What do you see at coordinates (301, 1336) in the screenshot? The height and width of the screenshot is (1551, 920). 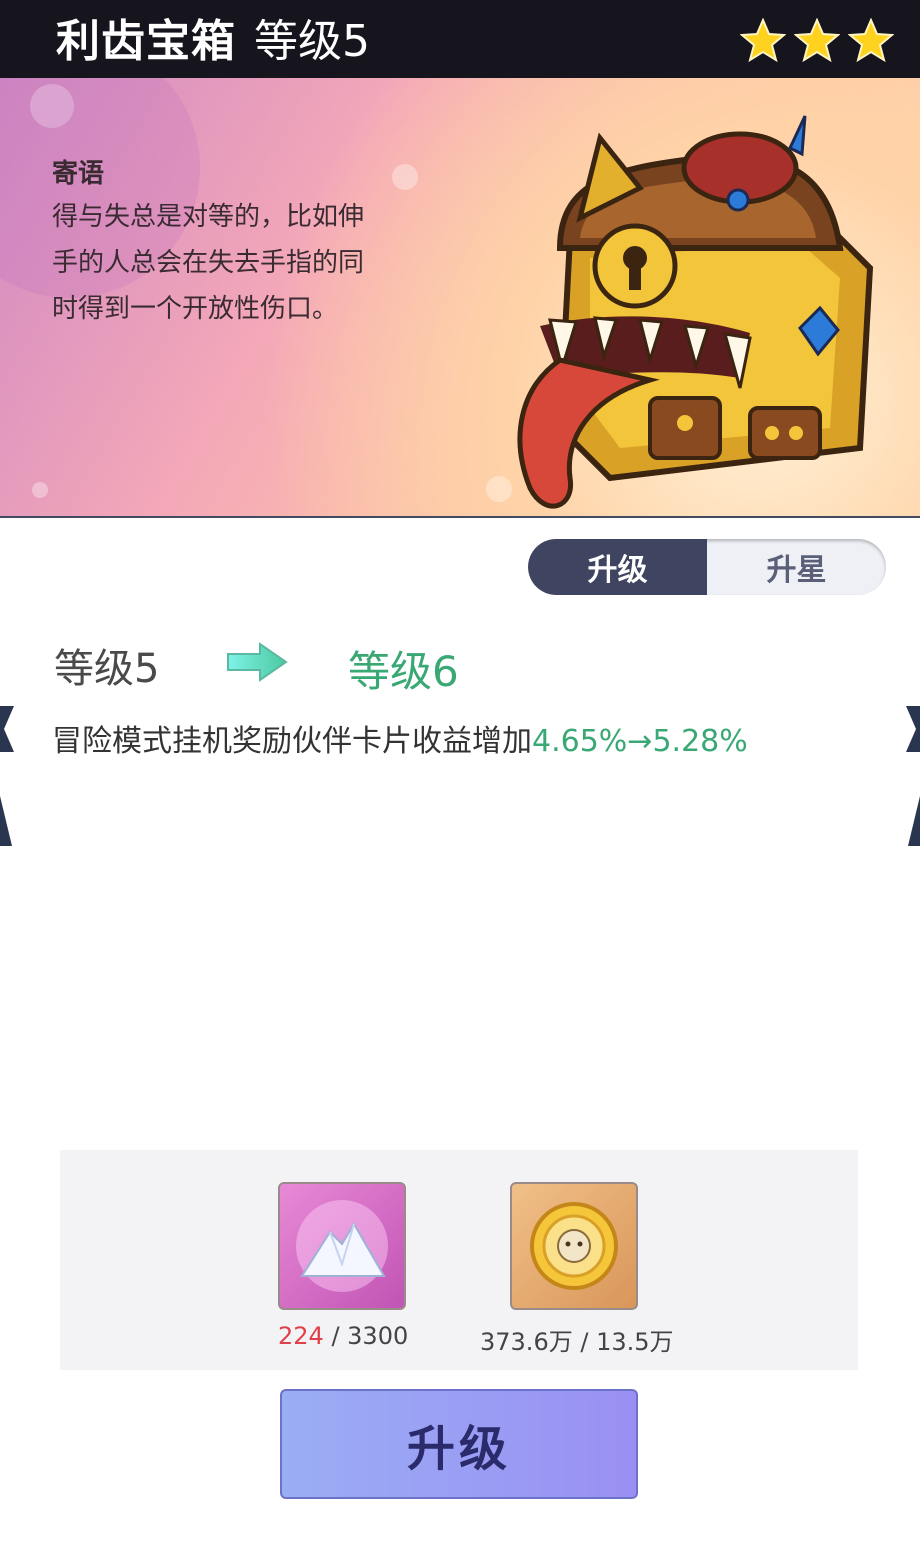 I see `crystal-have: 224` at bounding box center [301, 1336].